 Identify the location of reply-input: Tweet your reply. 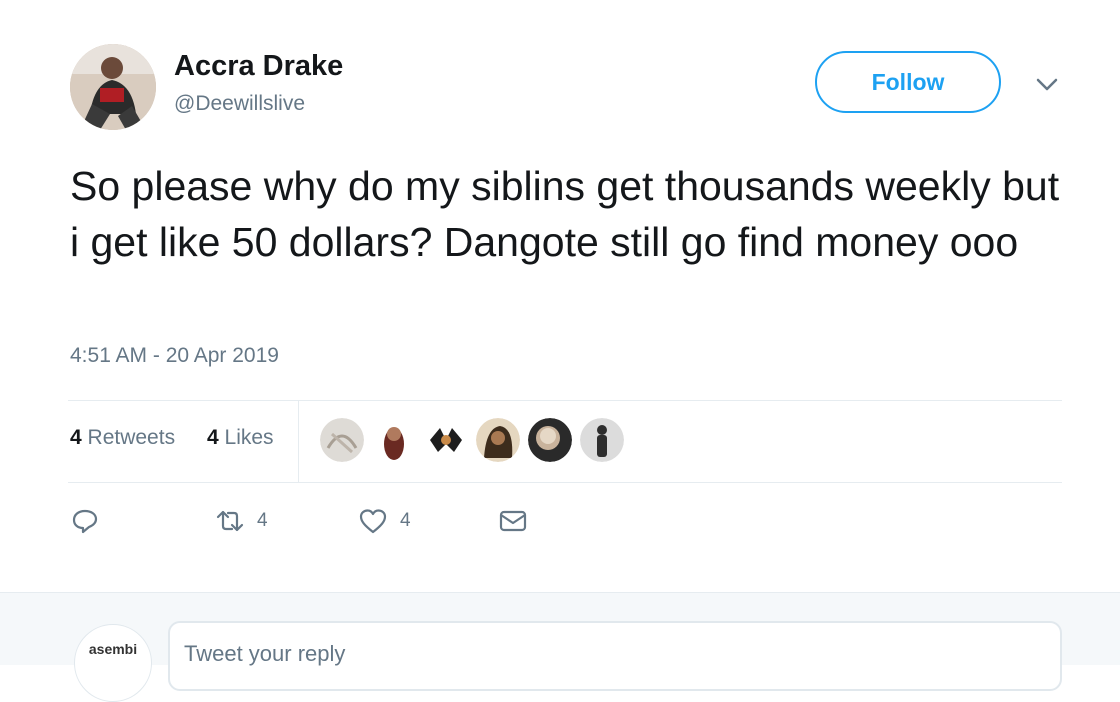
(615, 656).